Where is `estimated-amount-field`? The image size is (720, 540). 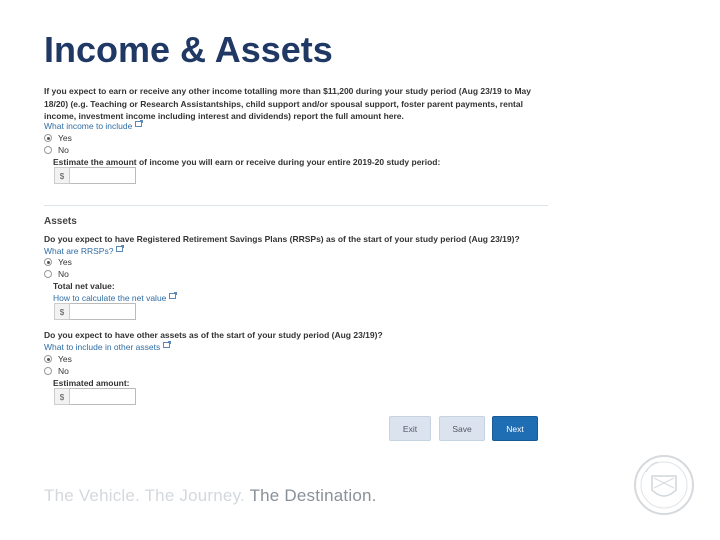
estimated-amount-field is located at coordinates (103, 396).